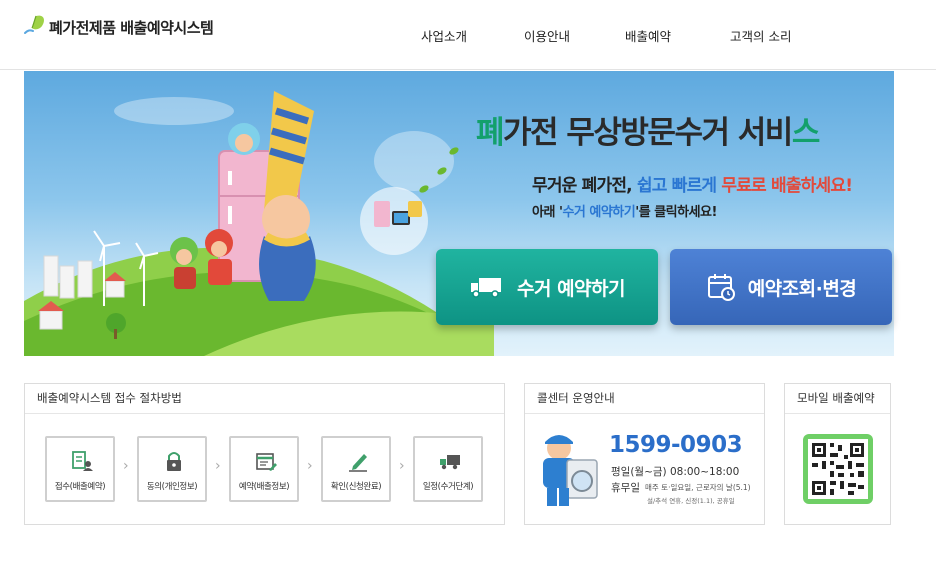  I want to click on callcenter-holiday-detail: 매주 토·일요일, 근로자의 날(5.1), so click(698, 487).